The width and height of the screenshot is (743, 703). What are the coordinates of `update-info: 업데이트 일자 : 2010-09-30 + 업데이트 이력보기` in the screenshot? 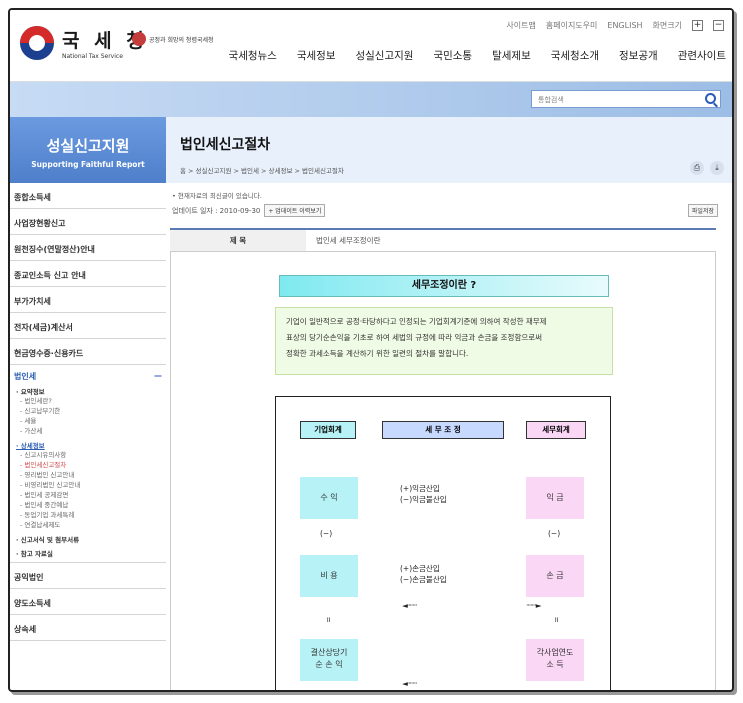 It's located at (249, 210).